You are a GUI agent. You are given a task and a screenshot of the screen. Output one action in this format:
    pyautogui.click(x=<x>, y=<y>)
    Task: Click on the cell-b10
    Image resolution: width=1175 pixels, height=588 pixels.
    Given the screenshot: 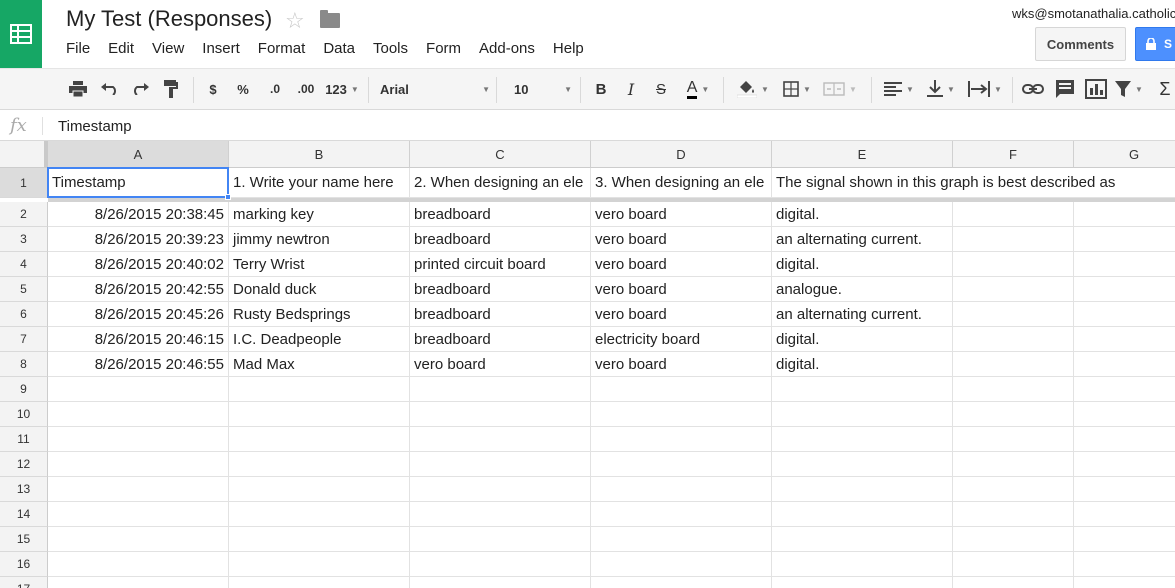 What is the action you would take?
    pyautogui.click(x=319, y=414)
    